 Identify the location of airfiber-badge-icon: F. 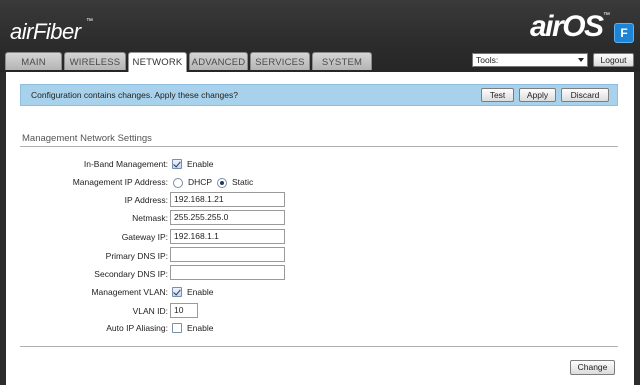
(624, 33).